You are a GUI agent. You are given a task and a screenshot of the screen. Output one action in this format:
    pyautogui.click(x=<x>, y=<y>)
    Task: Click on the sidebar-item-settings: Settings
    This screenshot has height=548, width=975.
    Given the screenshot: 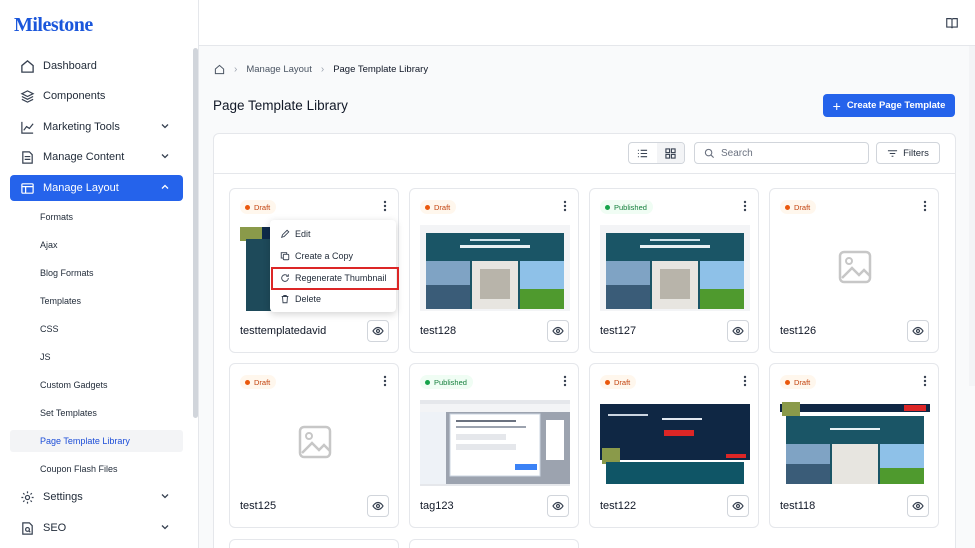 What is the action you would take?
    pyautogui.click(x=96, y=497)
    